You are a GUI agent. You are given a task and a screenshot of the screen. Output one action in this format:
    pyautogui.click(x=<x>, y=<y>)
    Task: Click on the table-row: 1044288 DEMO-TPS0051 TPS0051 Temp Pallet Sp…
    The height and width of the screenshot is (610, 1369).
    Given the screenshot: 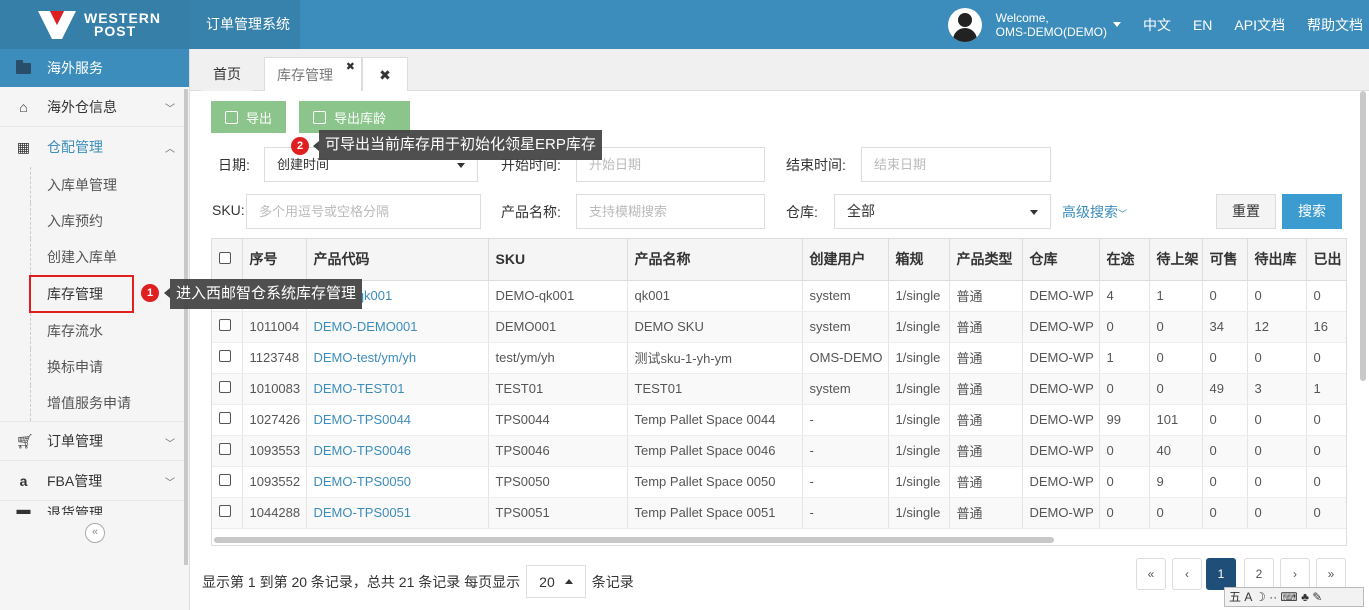 What is the action you would take?
    pyautogui.click(x=779, y=513)
    